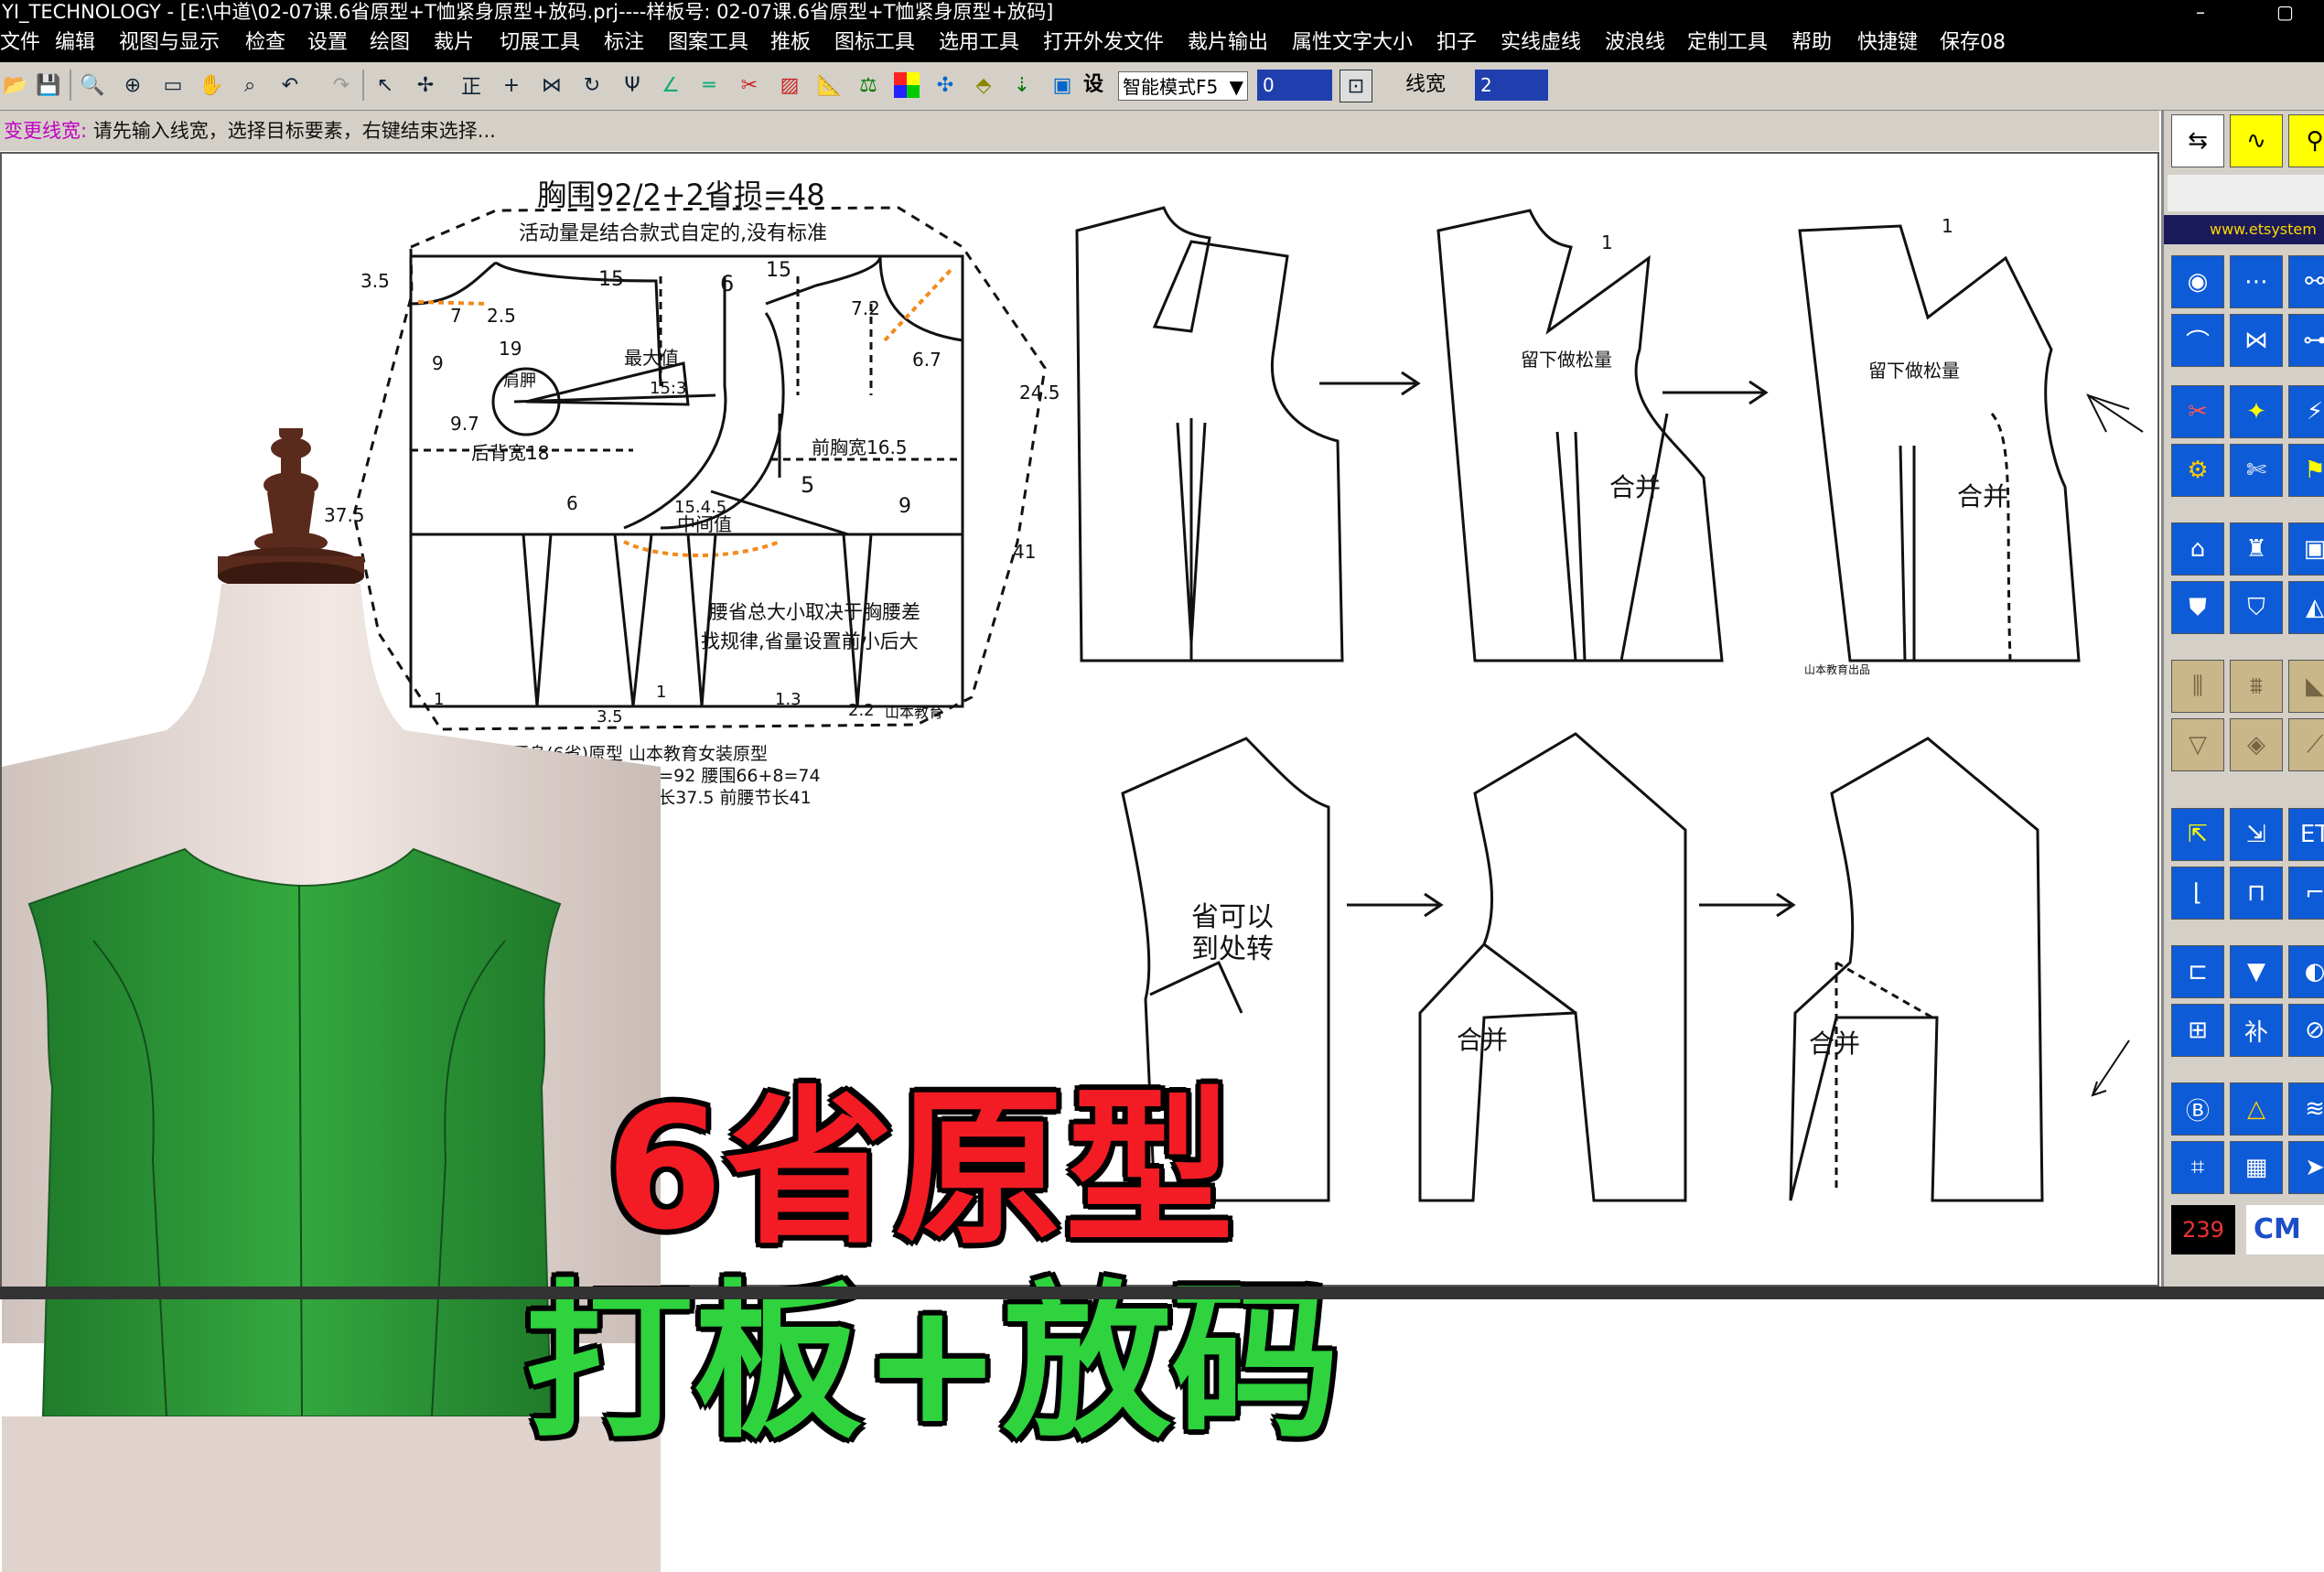  What do you see at coordinates (75, 43) in the screenshot?
I see `menu-edit: 编辑` at bounding box center [75, 43].